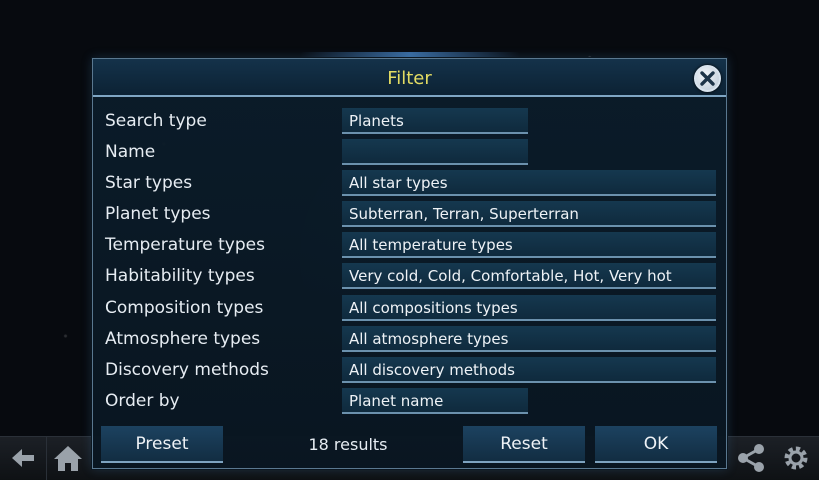 The width and height of the screenshot is (819, 480). I want to click on planet-types-field: Subterran, Terran, Superterran, so click(529, 214).